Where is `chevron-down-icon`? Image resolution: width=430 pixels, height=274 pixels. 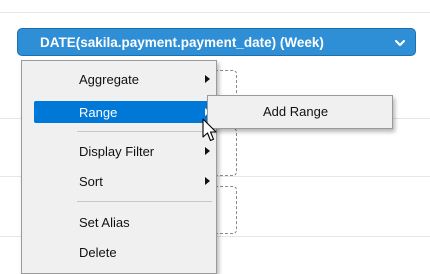 chevron-down-icon is located at coordinates (400, 43).